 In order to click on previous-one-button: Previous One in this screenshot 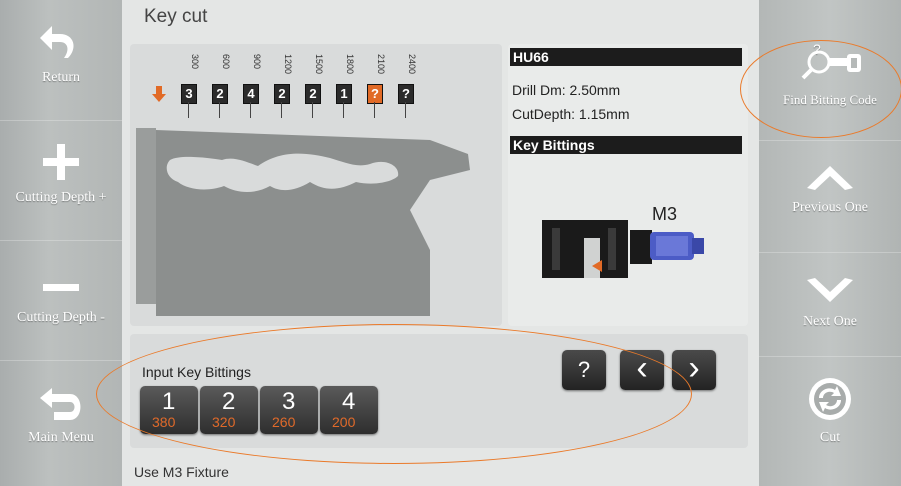, I will do `click(830, 196)`.